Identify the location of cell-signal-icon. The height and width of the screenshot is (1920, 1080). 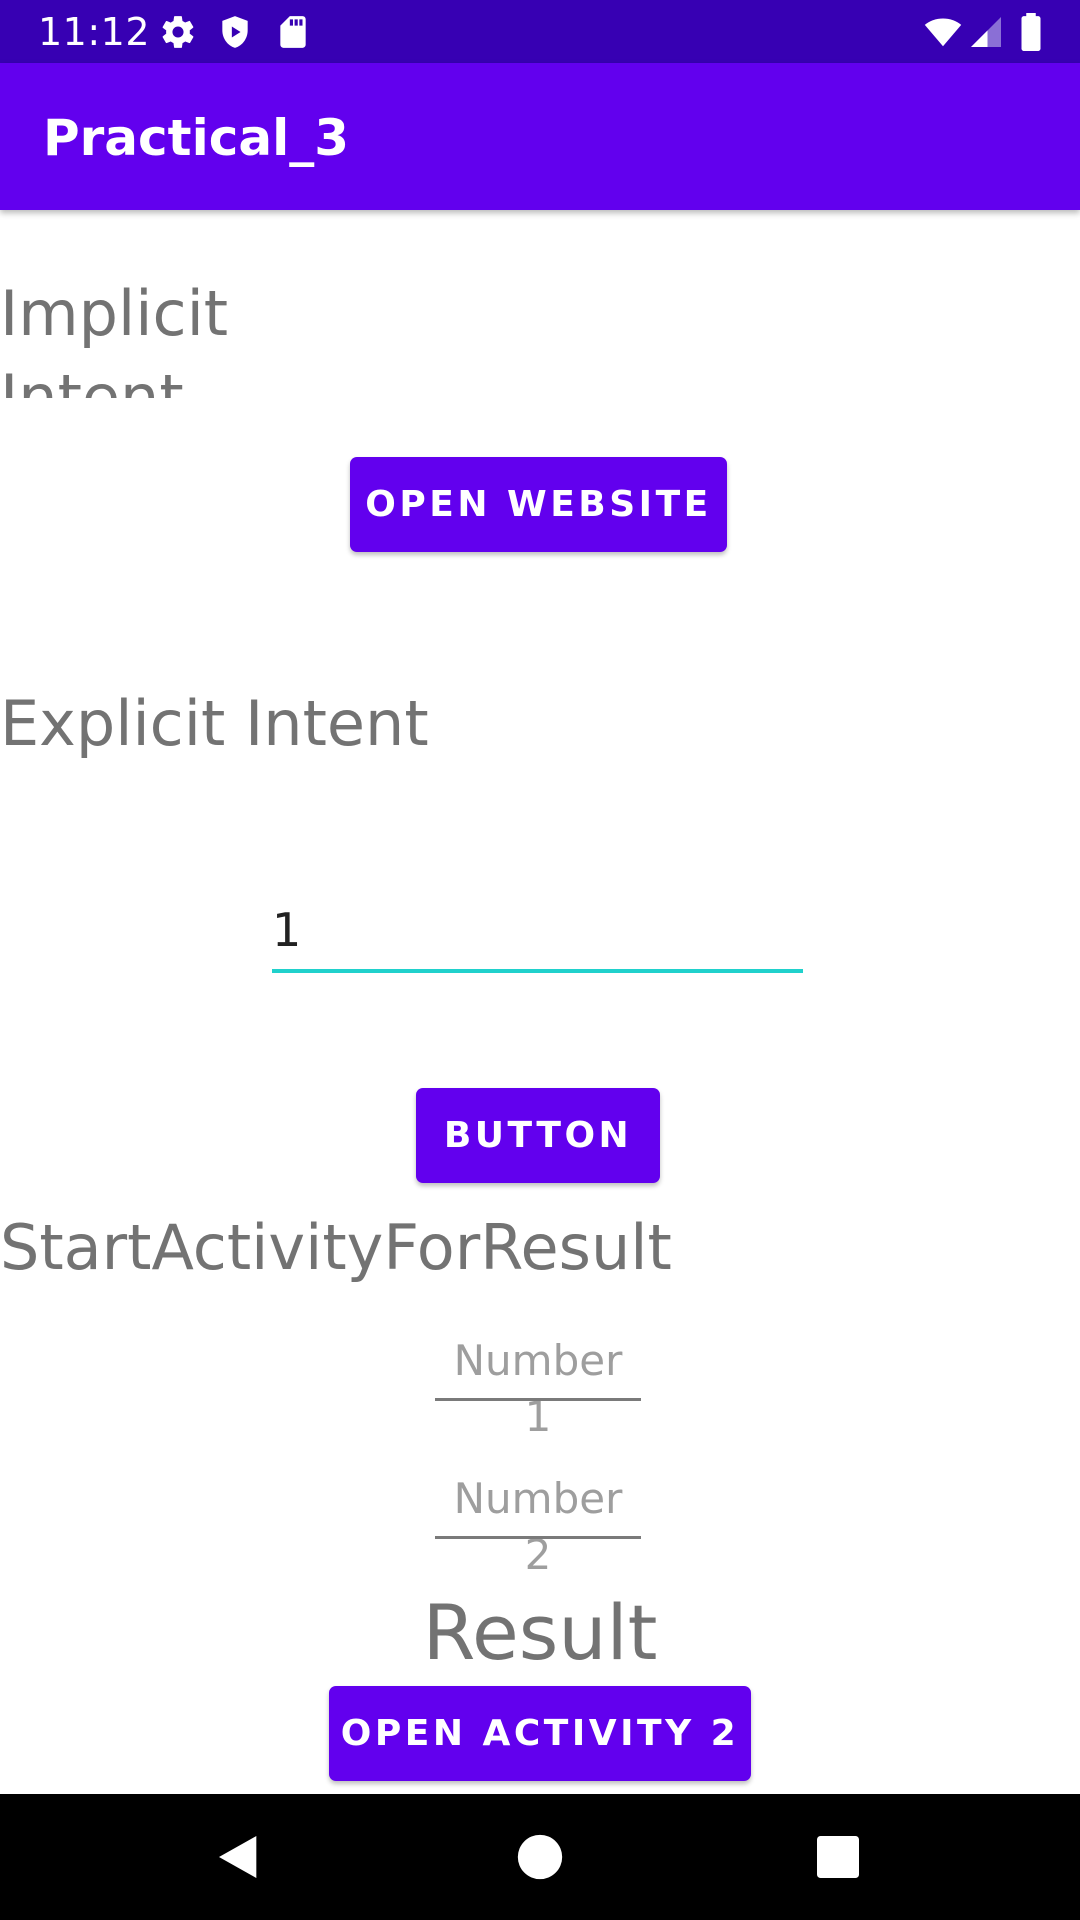
(986, 32).